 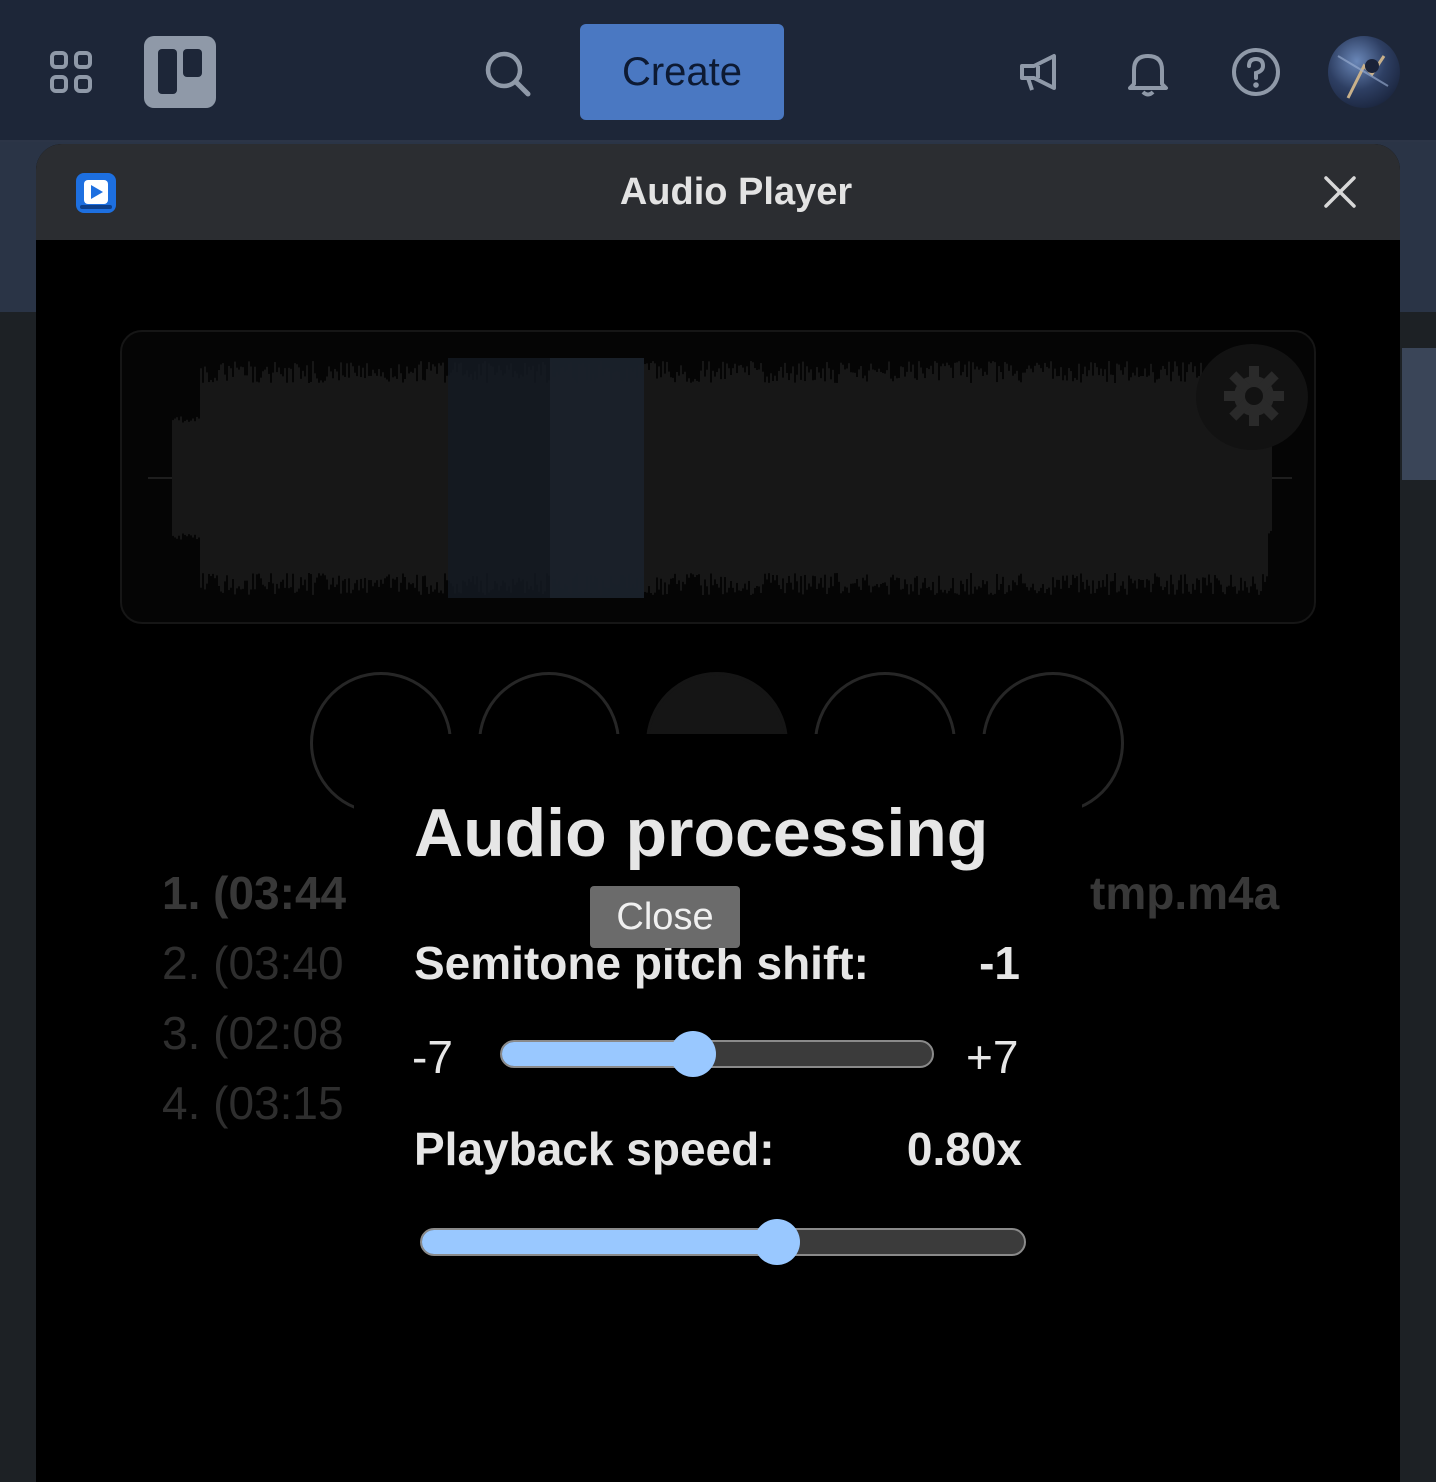 What do you see at coordinates (254, 893) in the screenshot?
I see `track-list-item: 1. (03:44` at bounding box center [254, 893].